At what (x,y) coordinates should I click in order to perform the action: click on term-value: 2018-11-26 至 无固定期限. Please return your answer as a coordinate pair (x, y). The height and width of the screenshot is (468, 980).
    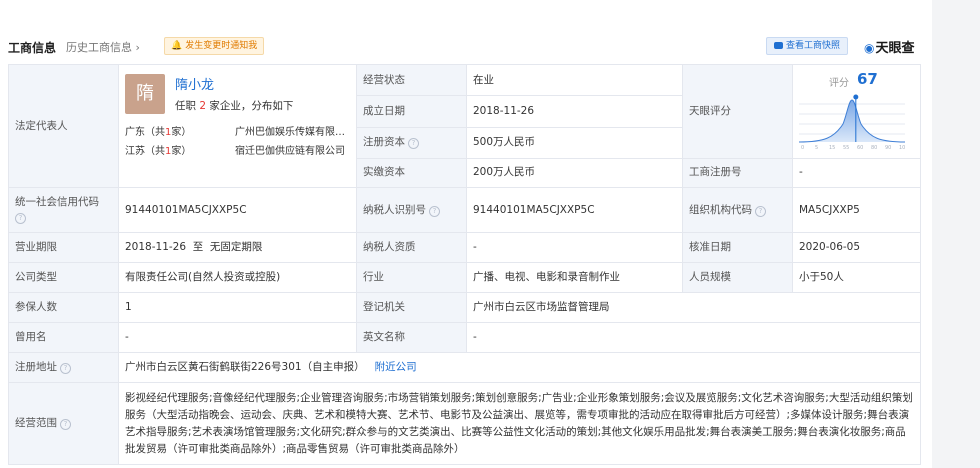
    Looking at the image, I should click on (237, 247).